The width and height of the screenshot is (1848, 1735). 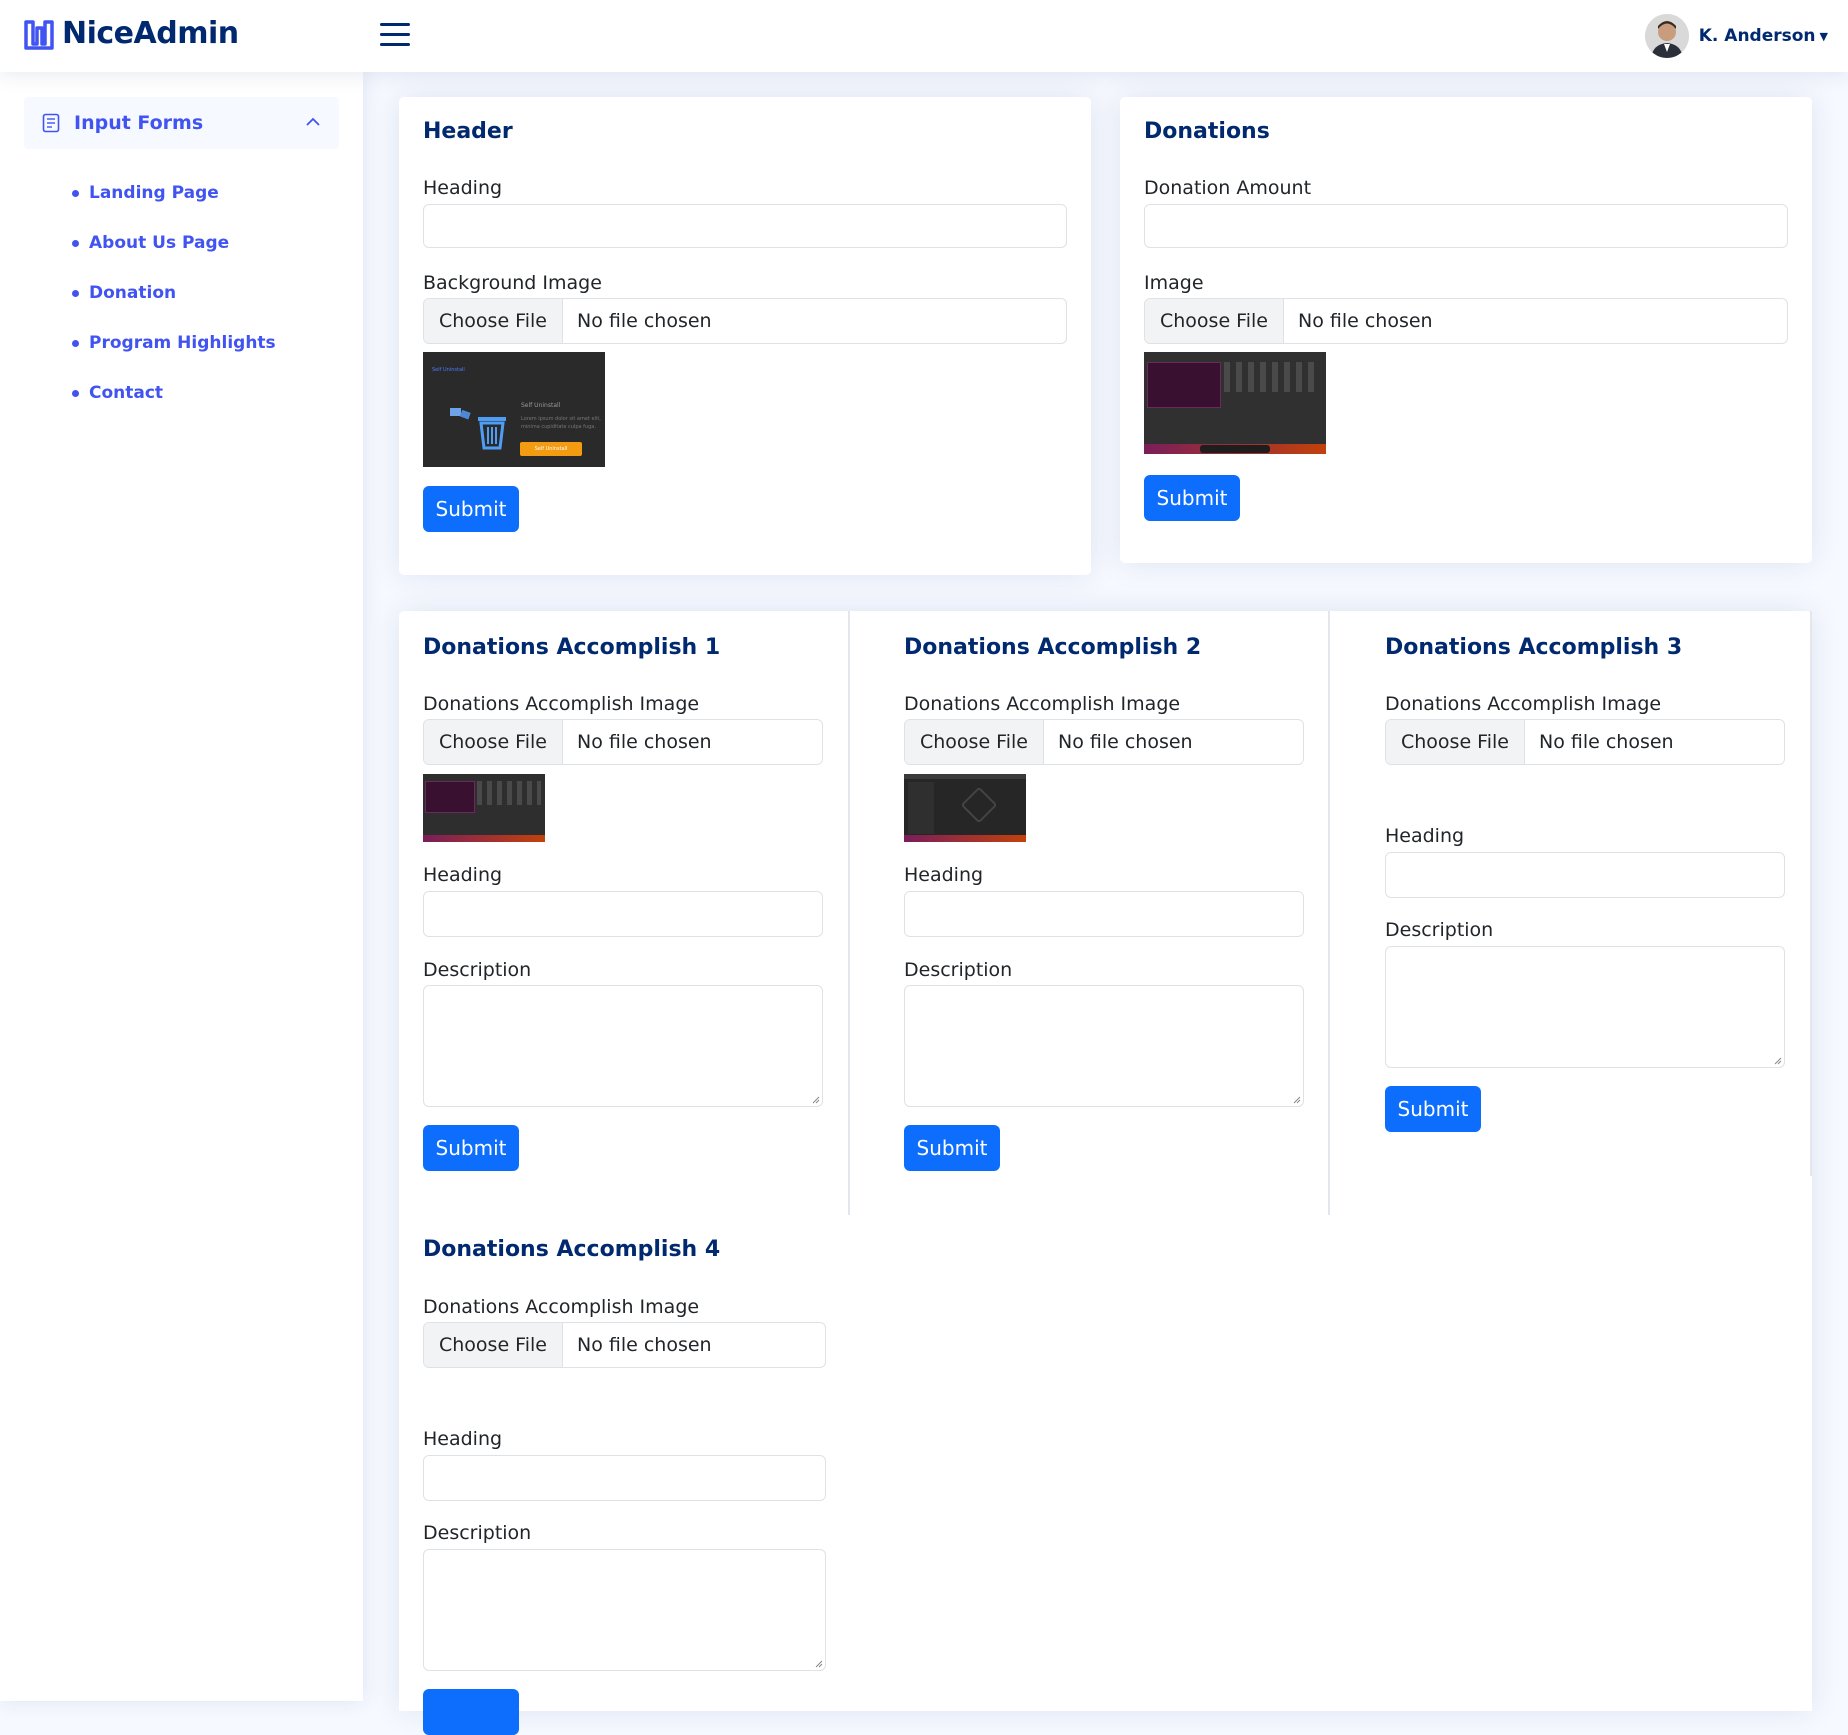 I want to click on donations-submit-button: Submit, so click(x=1192, y=498).